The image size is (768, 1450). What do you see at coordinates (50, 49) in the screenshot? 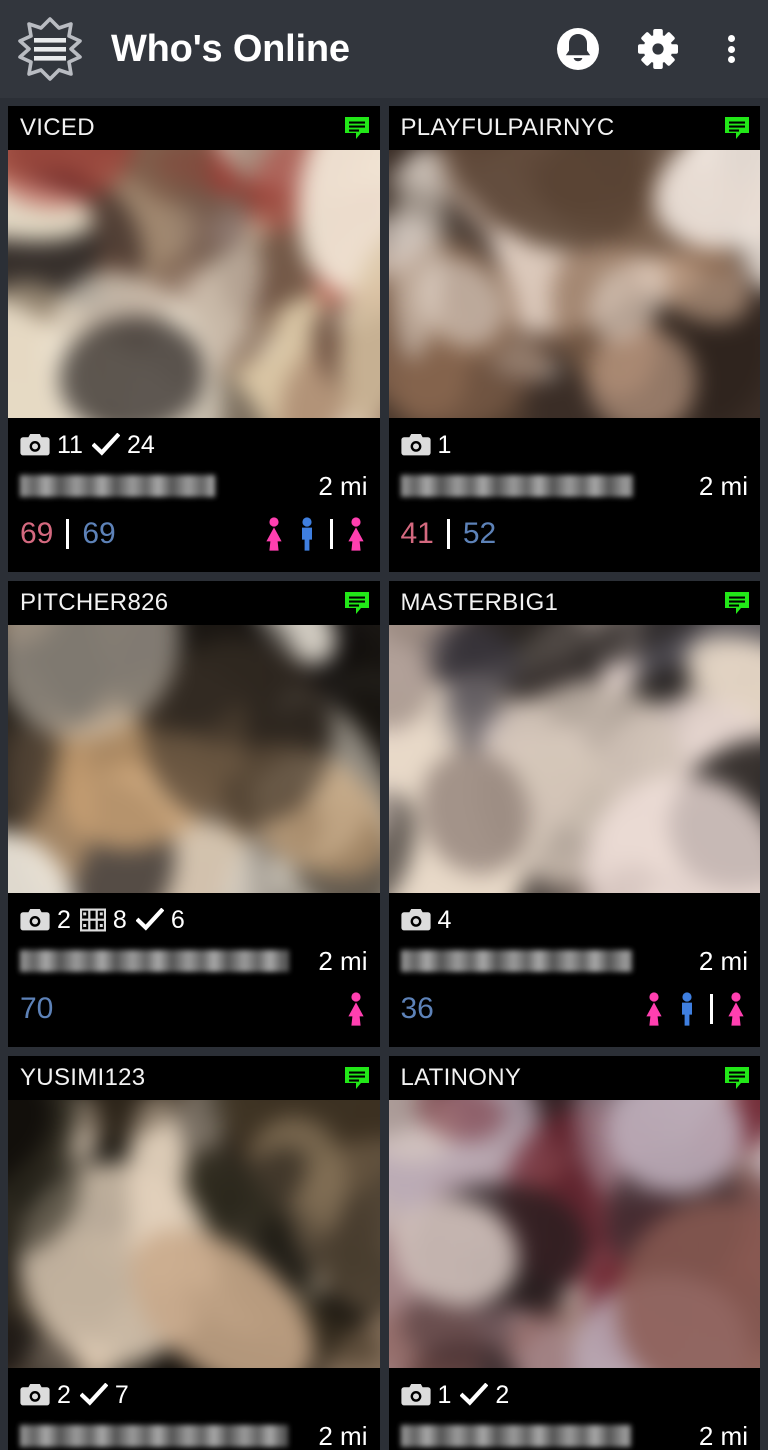
I see `menu-button` at bounding box center [50, 49].